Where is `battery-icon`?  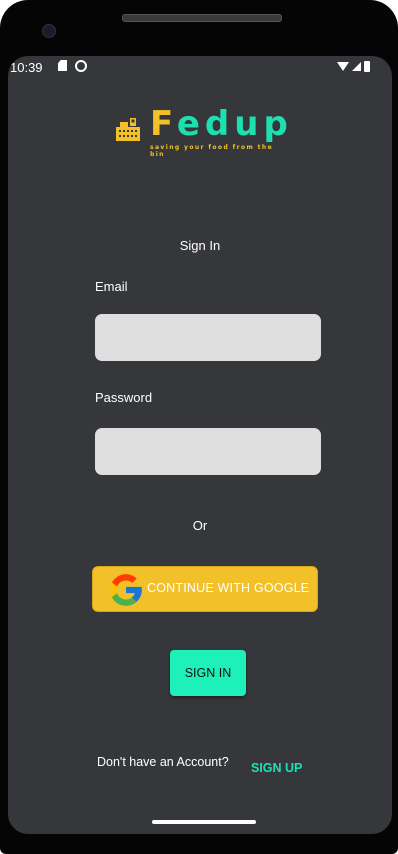
battery-icon is located at coordinates (367, 66).